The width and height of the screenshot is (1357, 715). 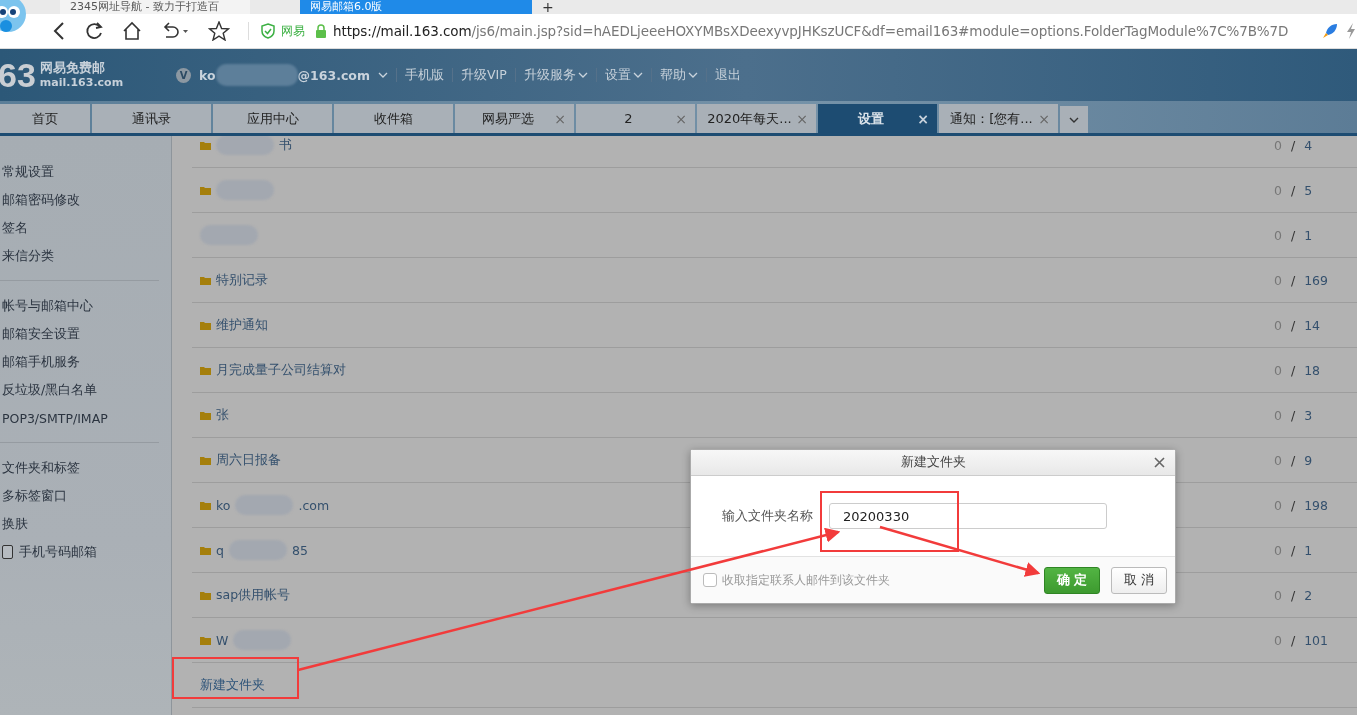 I want to click on user-domain: @163.com, so click(x=333, y=75).